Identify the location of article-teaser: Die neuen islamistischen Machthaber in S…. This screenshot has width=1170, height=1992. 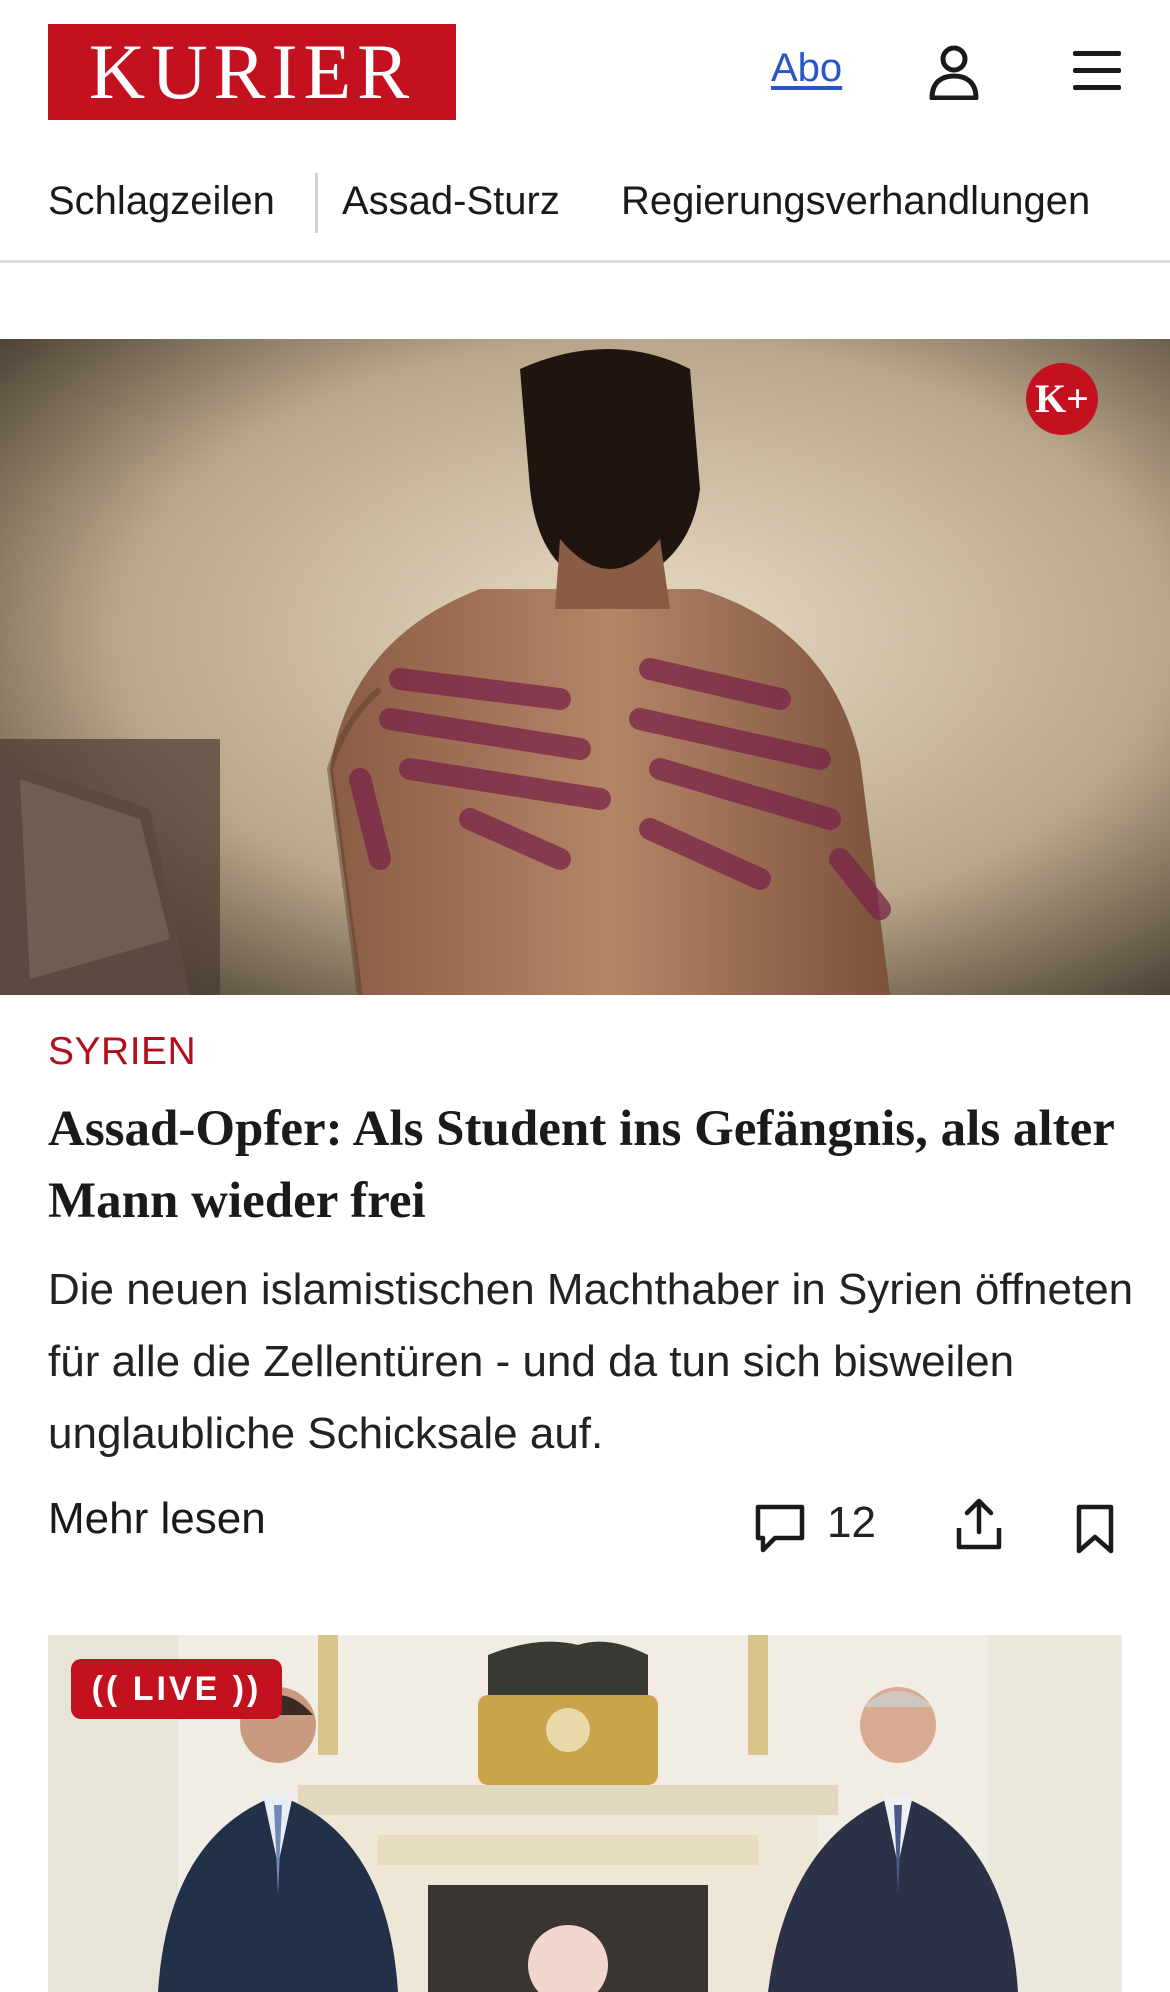
(591, 1361).